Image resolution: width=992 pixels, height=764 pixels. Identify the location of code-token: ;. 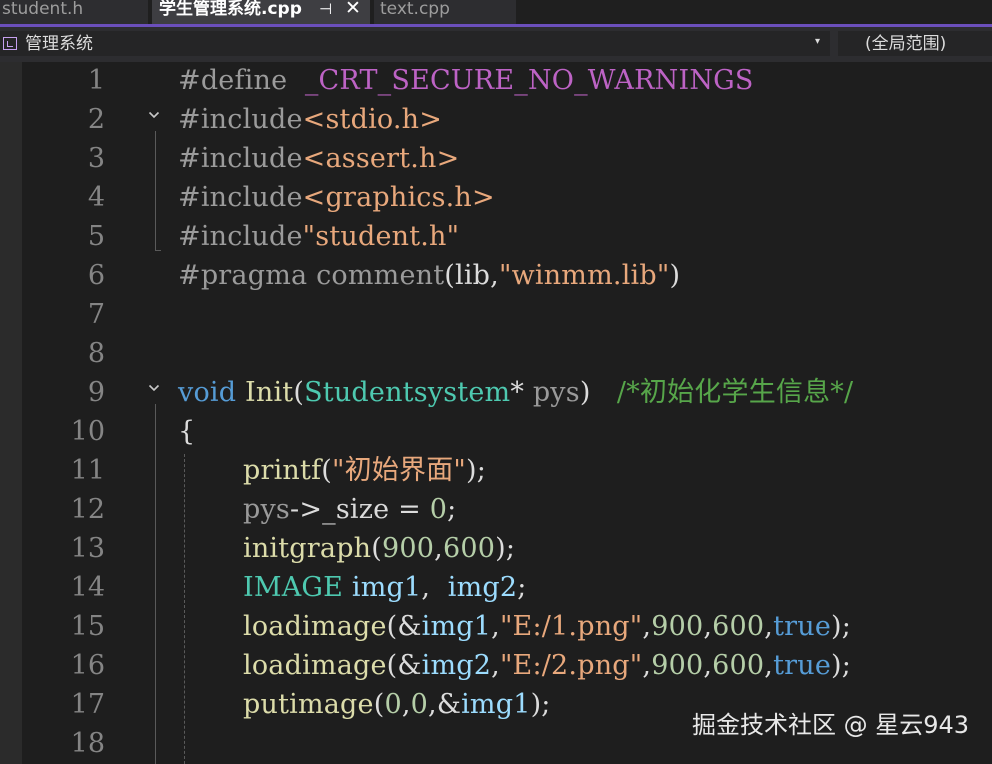
(522, 587).